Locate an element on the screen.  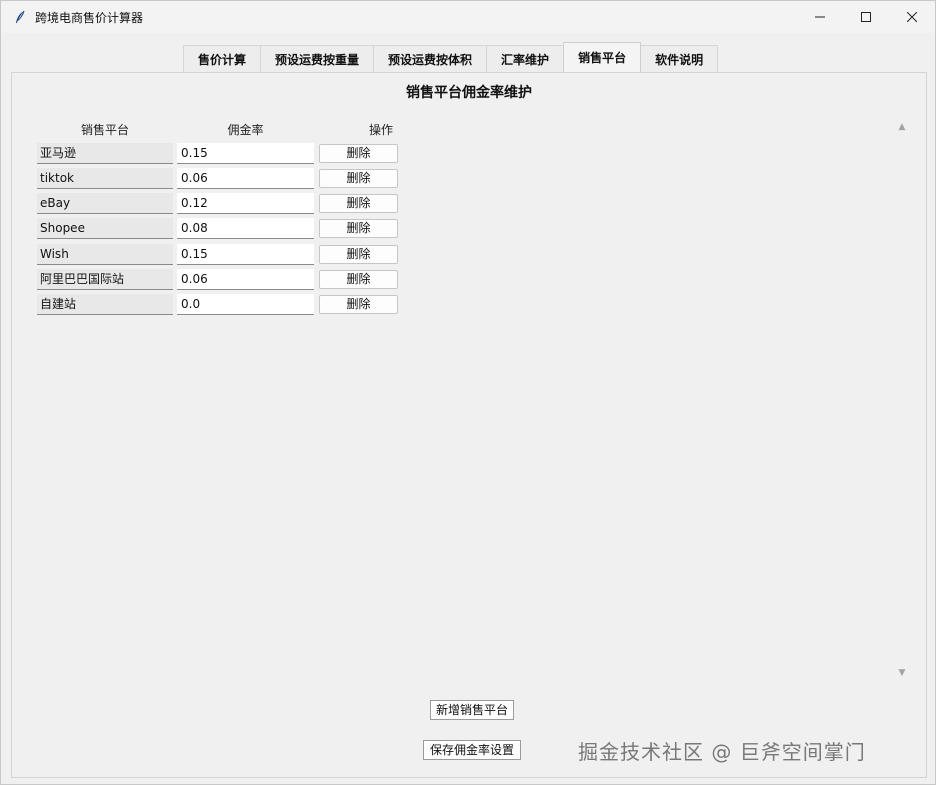
platform-name: 阿里巴巴国际站 is located at coordinates (105, 279).